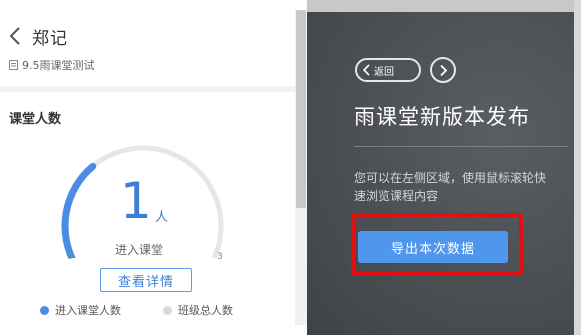 The image size is (581, 335). What do you see at coordinates (450, 187) in the screenshot?
I see `guide-description: 您可以在左侧区域，使用鼠标滚轮快速浏览课程内容` at bounding box center [450, 187].